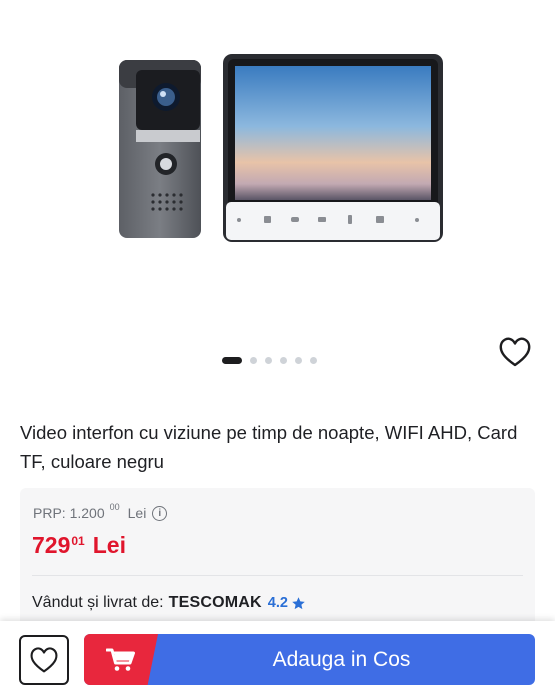 The width and height of the screenshot is (555, 699). I want to click on add-to-cart-label: Adauga in Cos, so click(341, 659).